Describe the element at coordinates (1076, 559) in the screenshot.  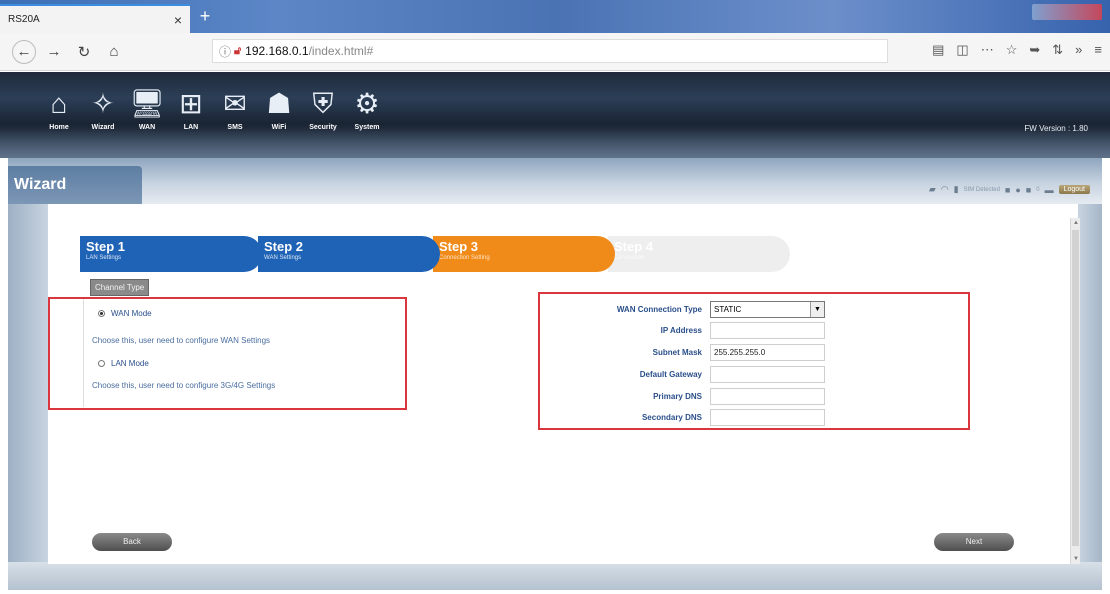
I see `scroll-down-icon: ▼` at that location.